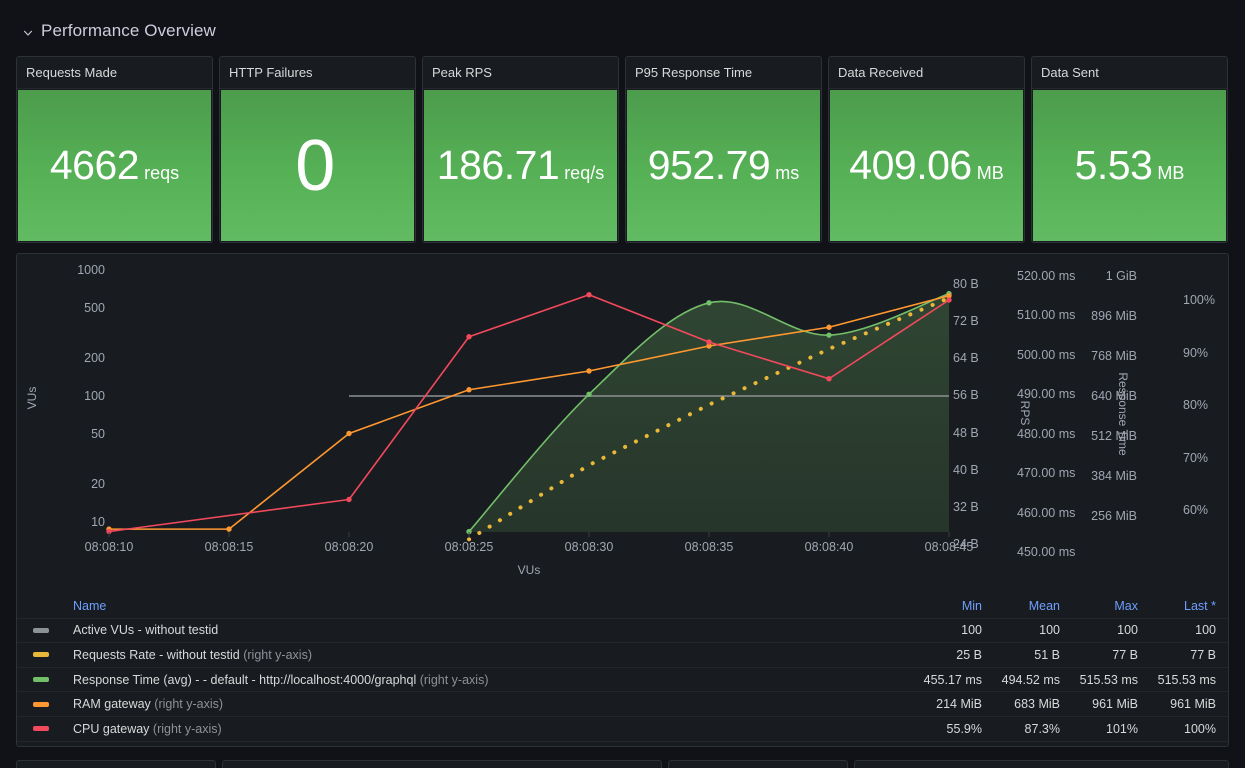  I want to click on y-axis-title-rps: RPS, so click(1025, 413).